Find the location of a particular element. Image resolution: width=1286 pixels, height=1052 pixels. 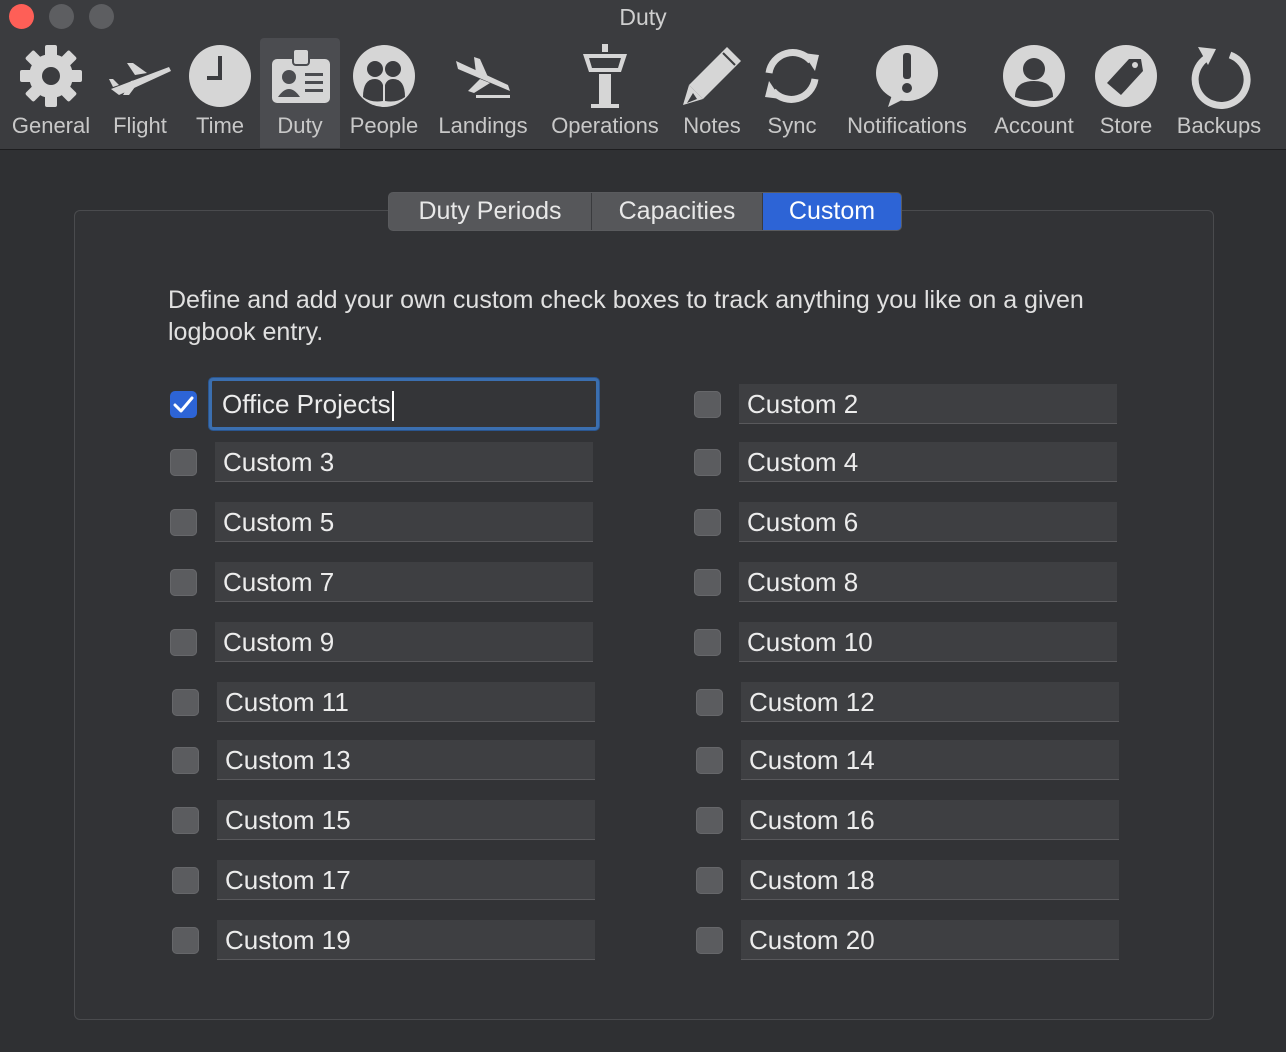

toolbar-label: Store is located at coordinates (1126, 125).